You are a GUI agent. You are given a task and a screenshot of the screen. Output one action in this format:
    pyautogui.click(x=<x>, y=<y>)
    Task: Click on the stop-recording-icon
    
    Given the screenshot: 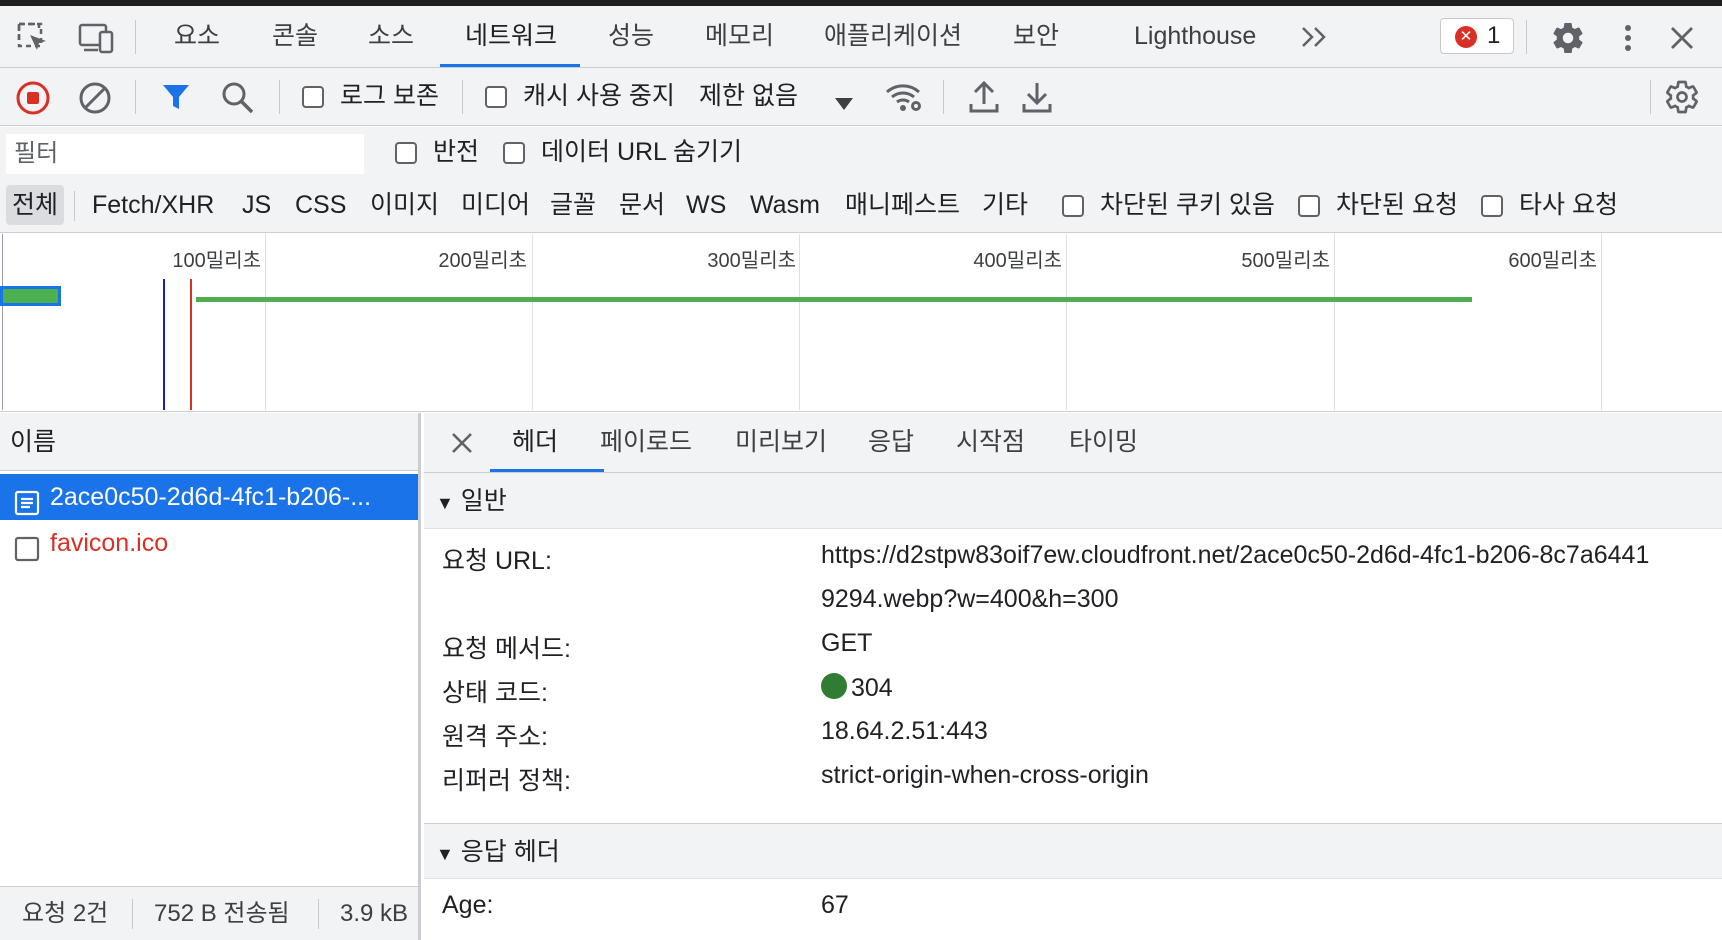 What is the action you would take?
    pyautogui.click(x=33, y=101)
    